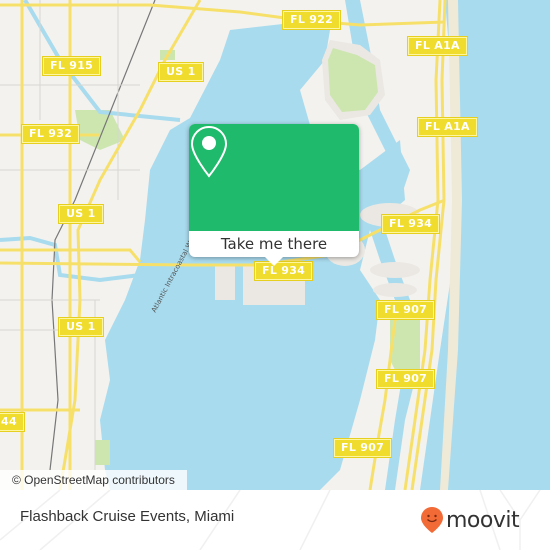  I want to click on popup-arrow, so click(274, 261).